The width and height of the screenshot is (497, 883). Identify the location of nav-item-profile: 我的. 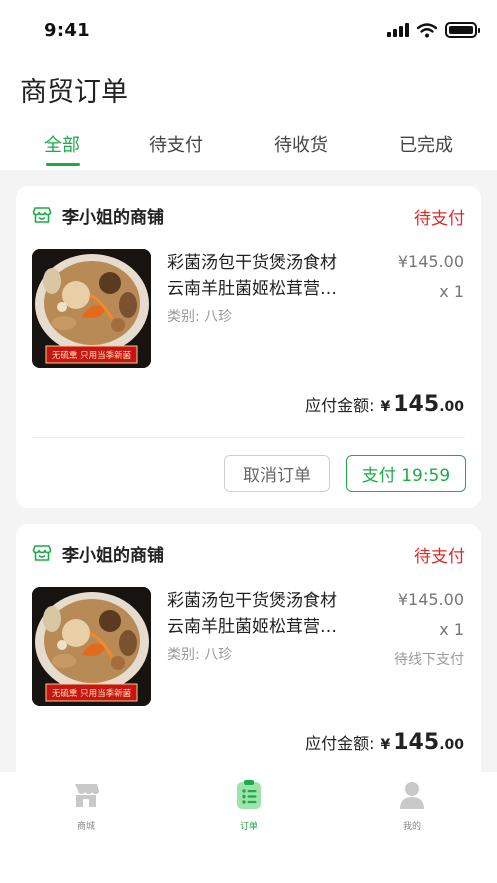
(412, 806).